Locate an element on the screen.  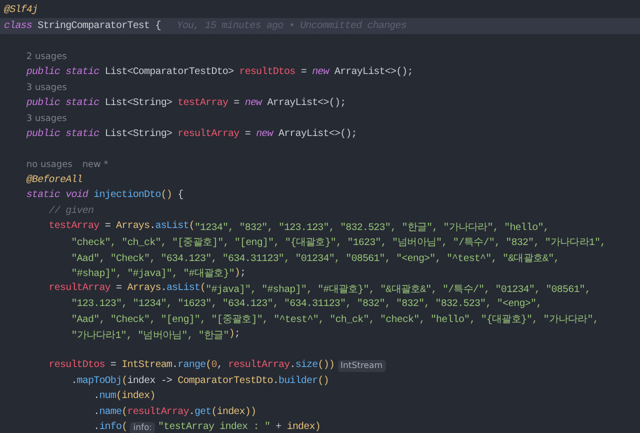
method-name: range is located at coordinates (192, 366).